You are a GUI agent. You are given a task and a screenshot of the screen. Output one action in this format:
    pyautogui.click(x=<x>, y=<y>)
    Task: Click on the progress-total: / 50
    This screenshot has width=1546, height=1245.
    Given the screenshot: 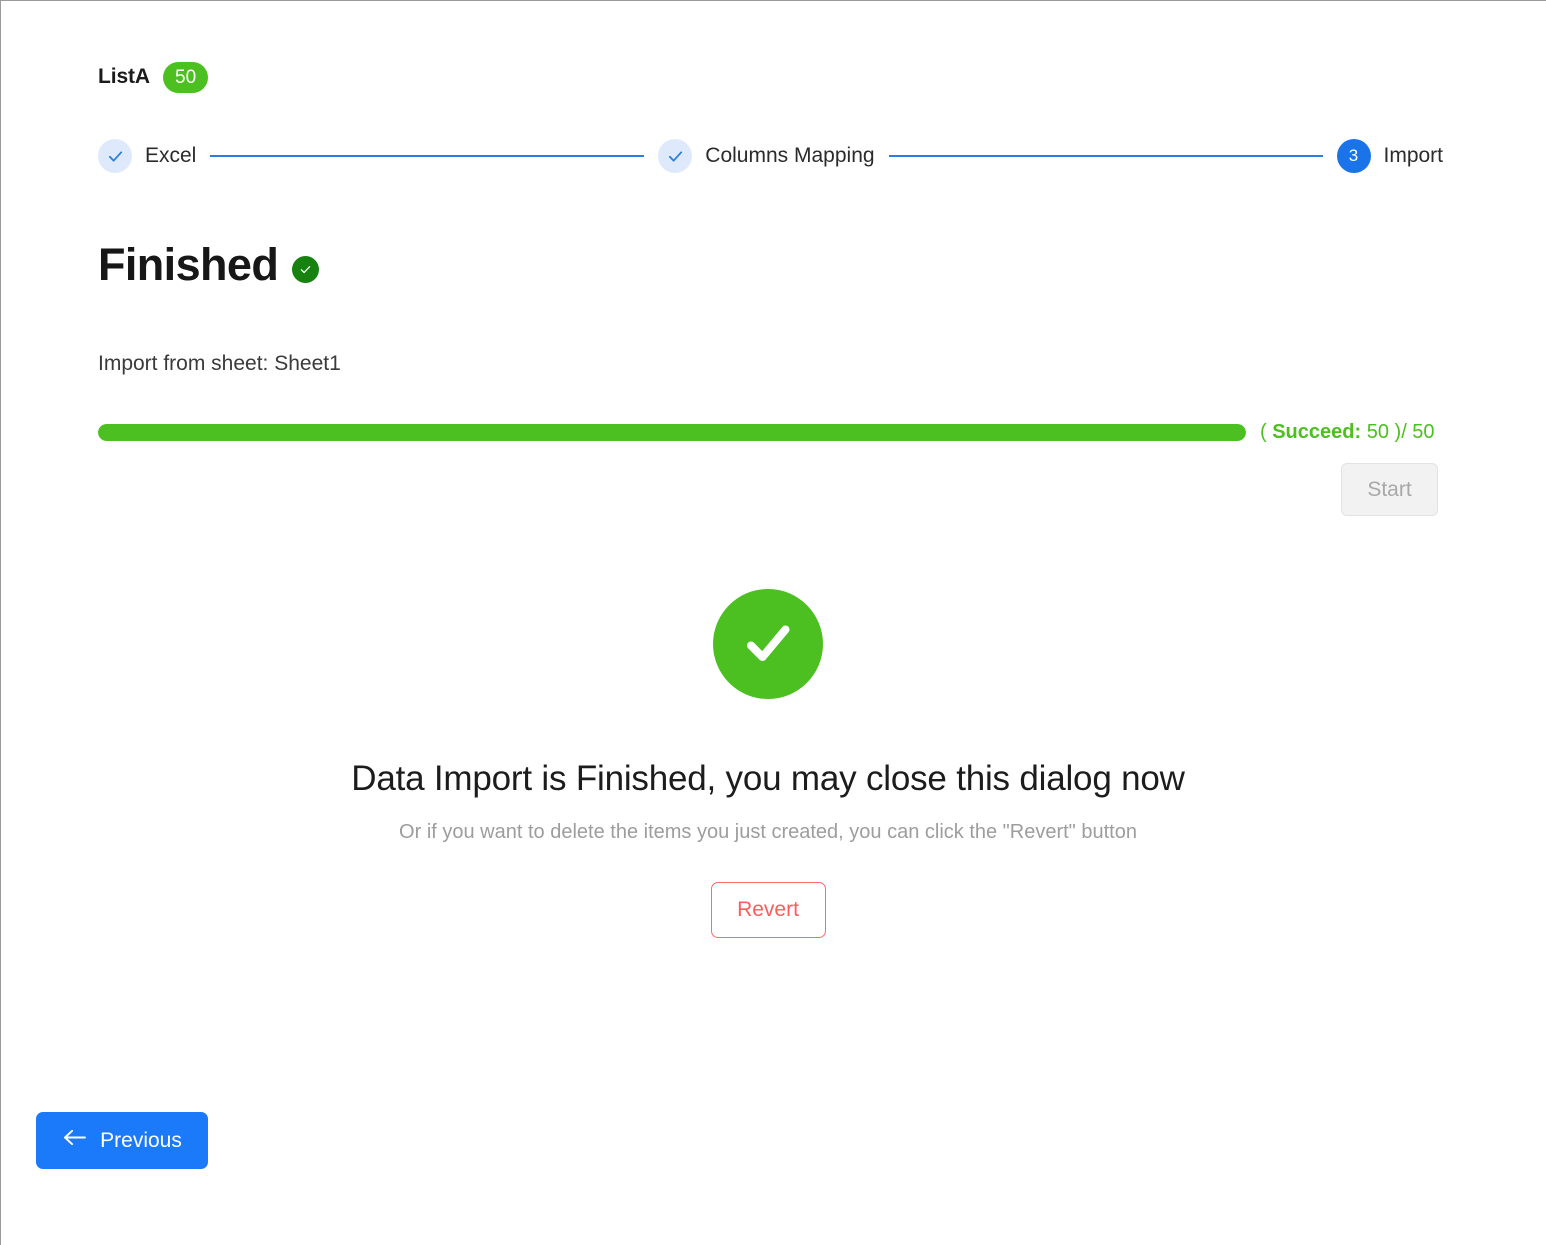 What is the action you would take?
    pyautogui.click(x=1418, y=432)
    